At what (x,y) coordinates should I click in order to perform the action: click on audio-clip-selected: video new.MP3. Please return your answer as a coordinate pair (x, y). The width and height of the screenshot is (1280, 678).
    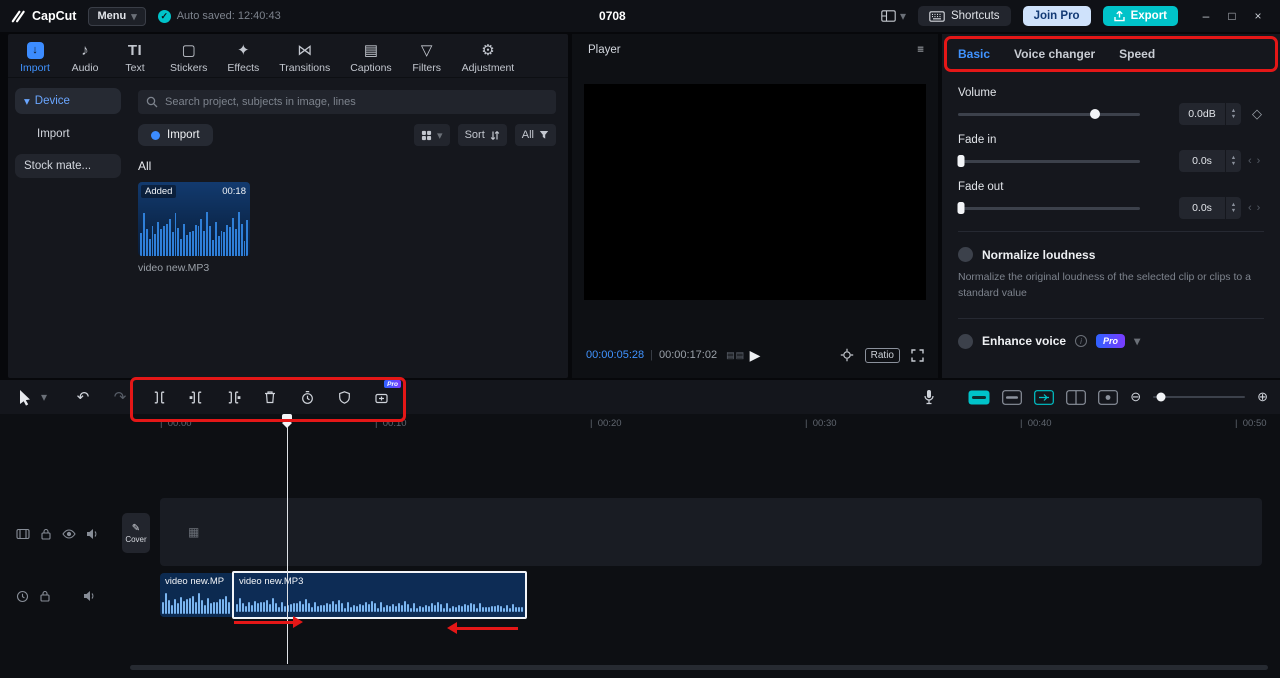
    Looking at the image, I should click on (379, 595).